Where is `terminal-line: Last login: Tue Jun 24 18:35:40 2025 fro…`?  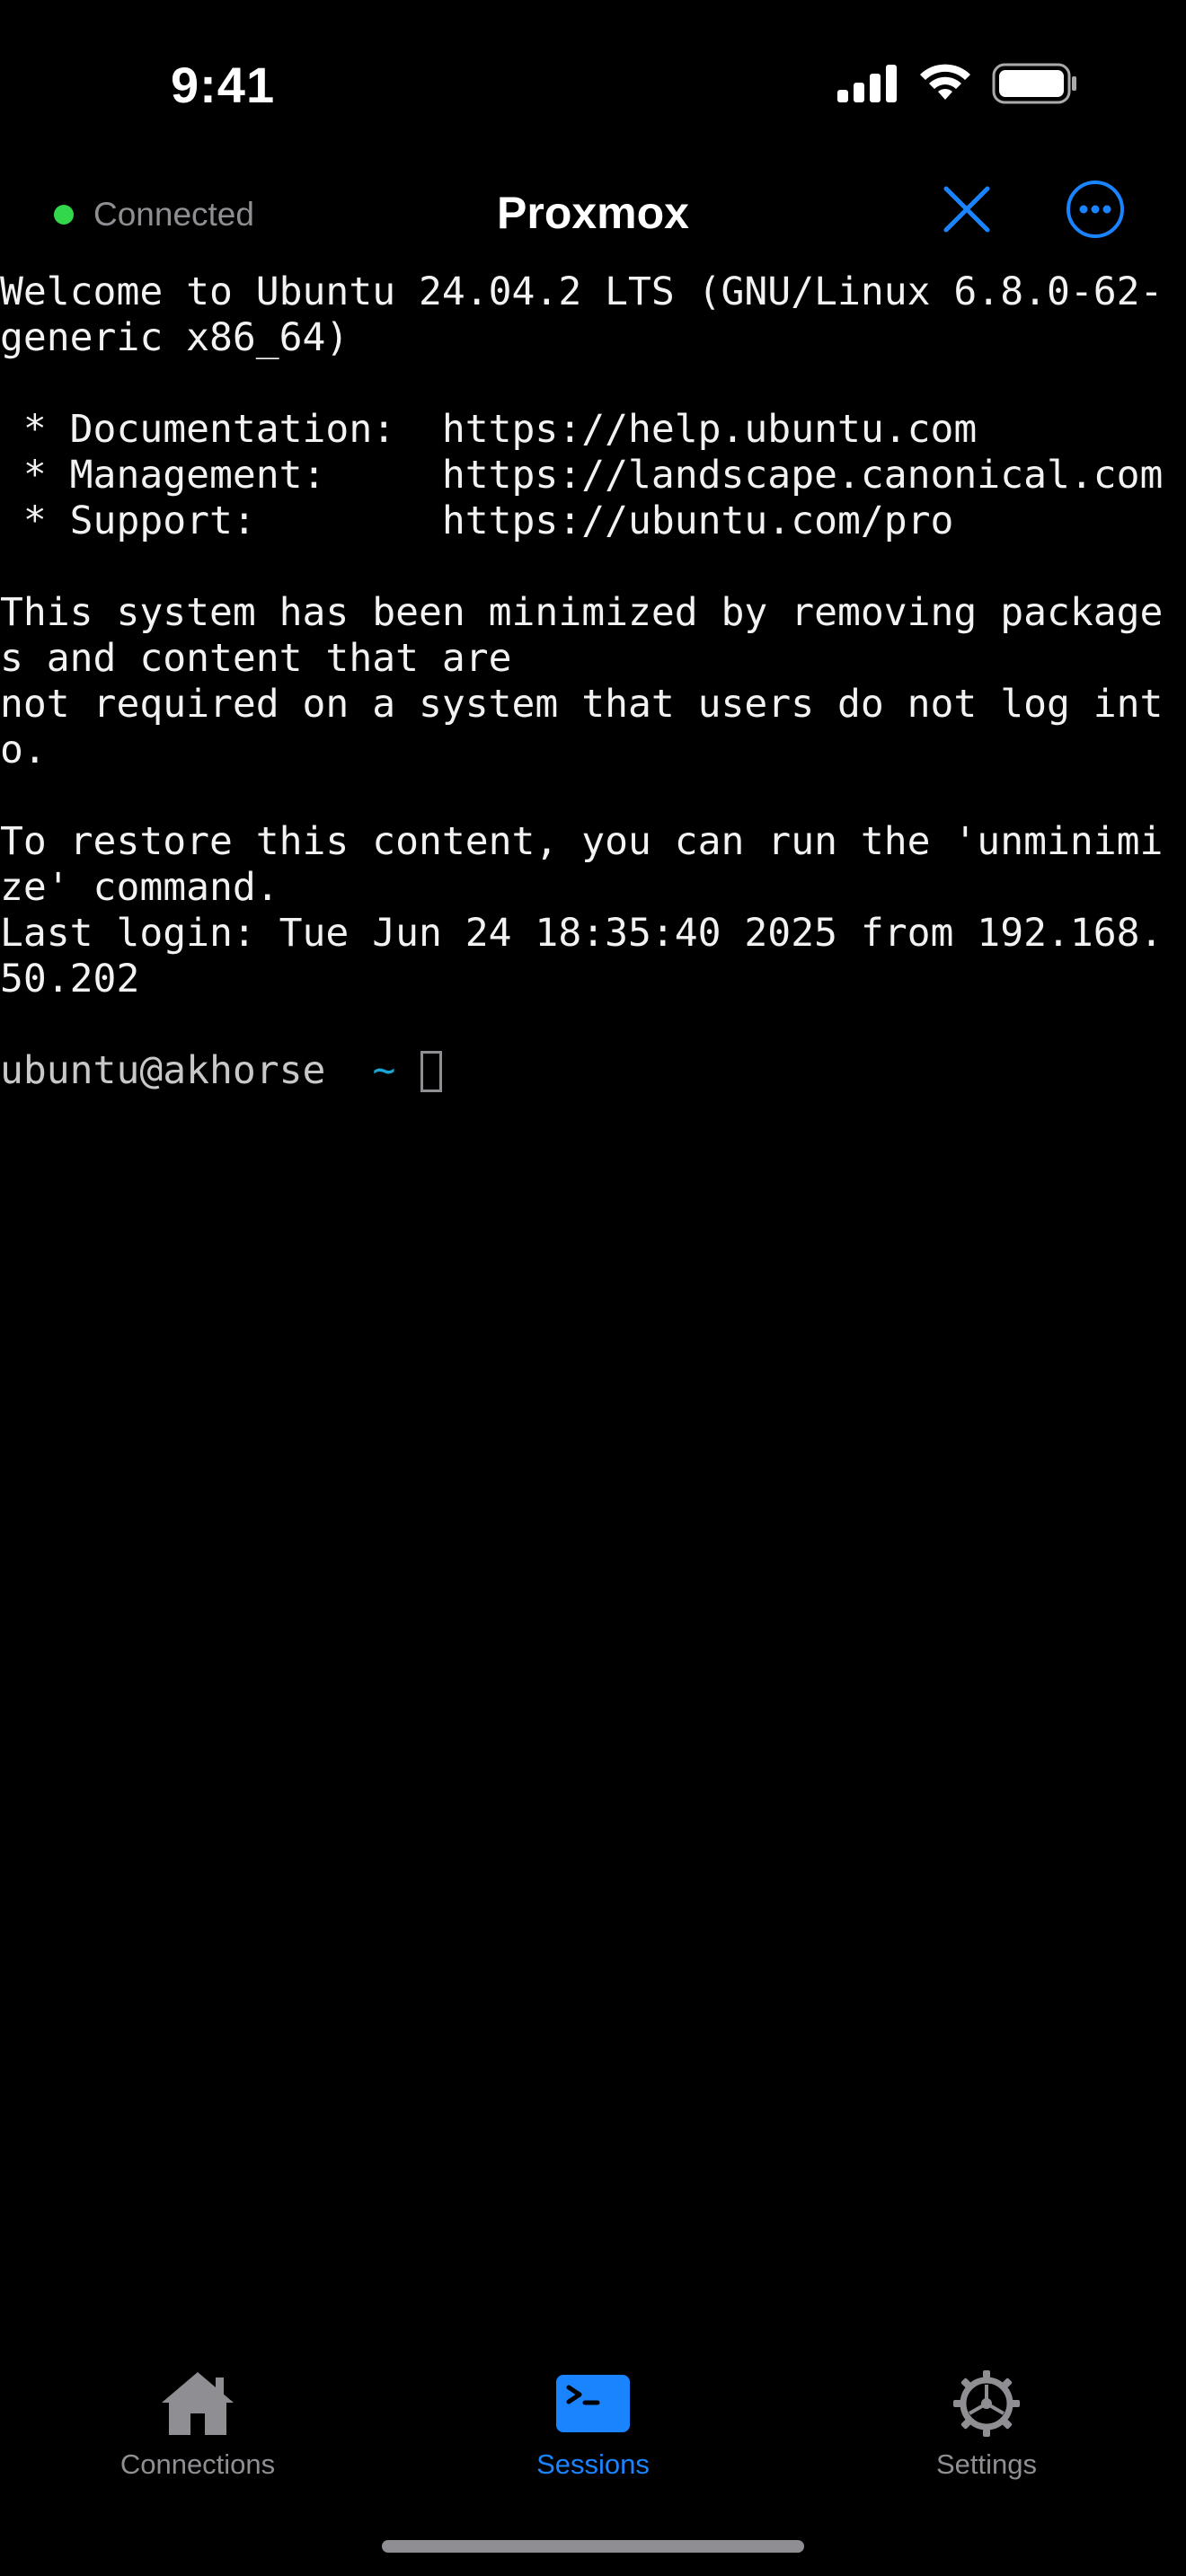
terminal-line: Last login: Tue Jun 24 18:35:40 2025 fro… is located at coordinates (582, 933).